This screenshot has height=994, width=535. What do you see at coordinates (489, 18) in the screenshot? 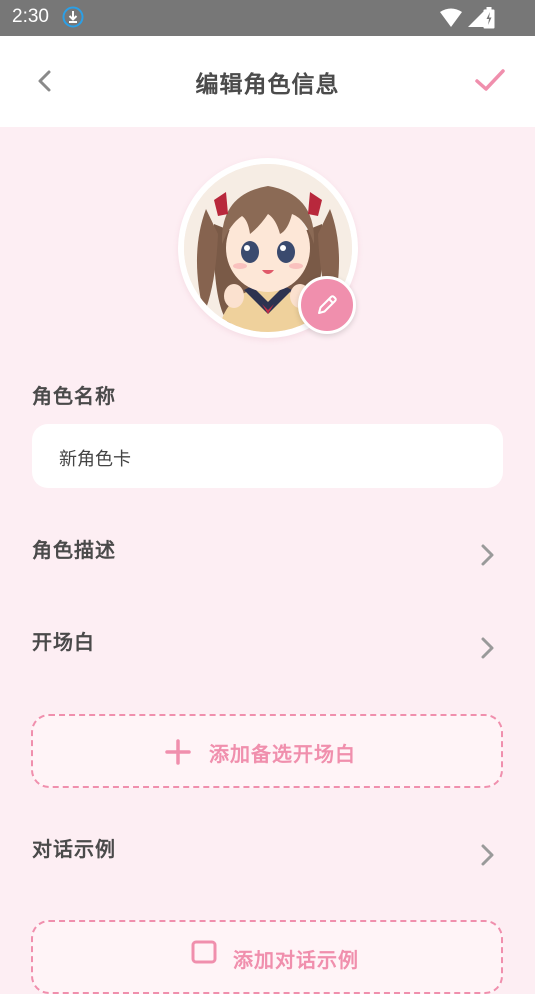
I see `battery-icon` at bounding box center [489, 18].